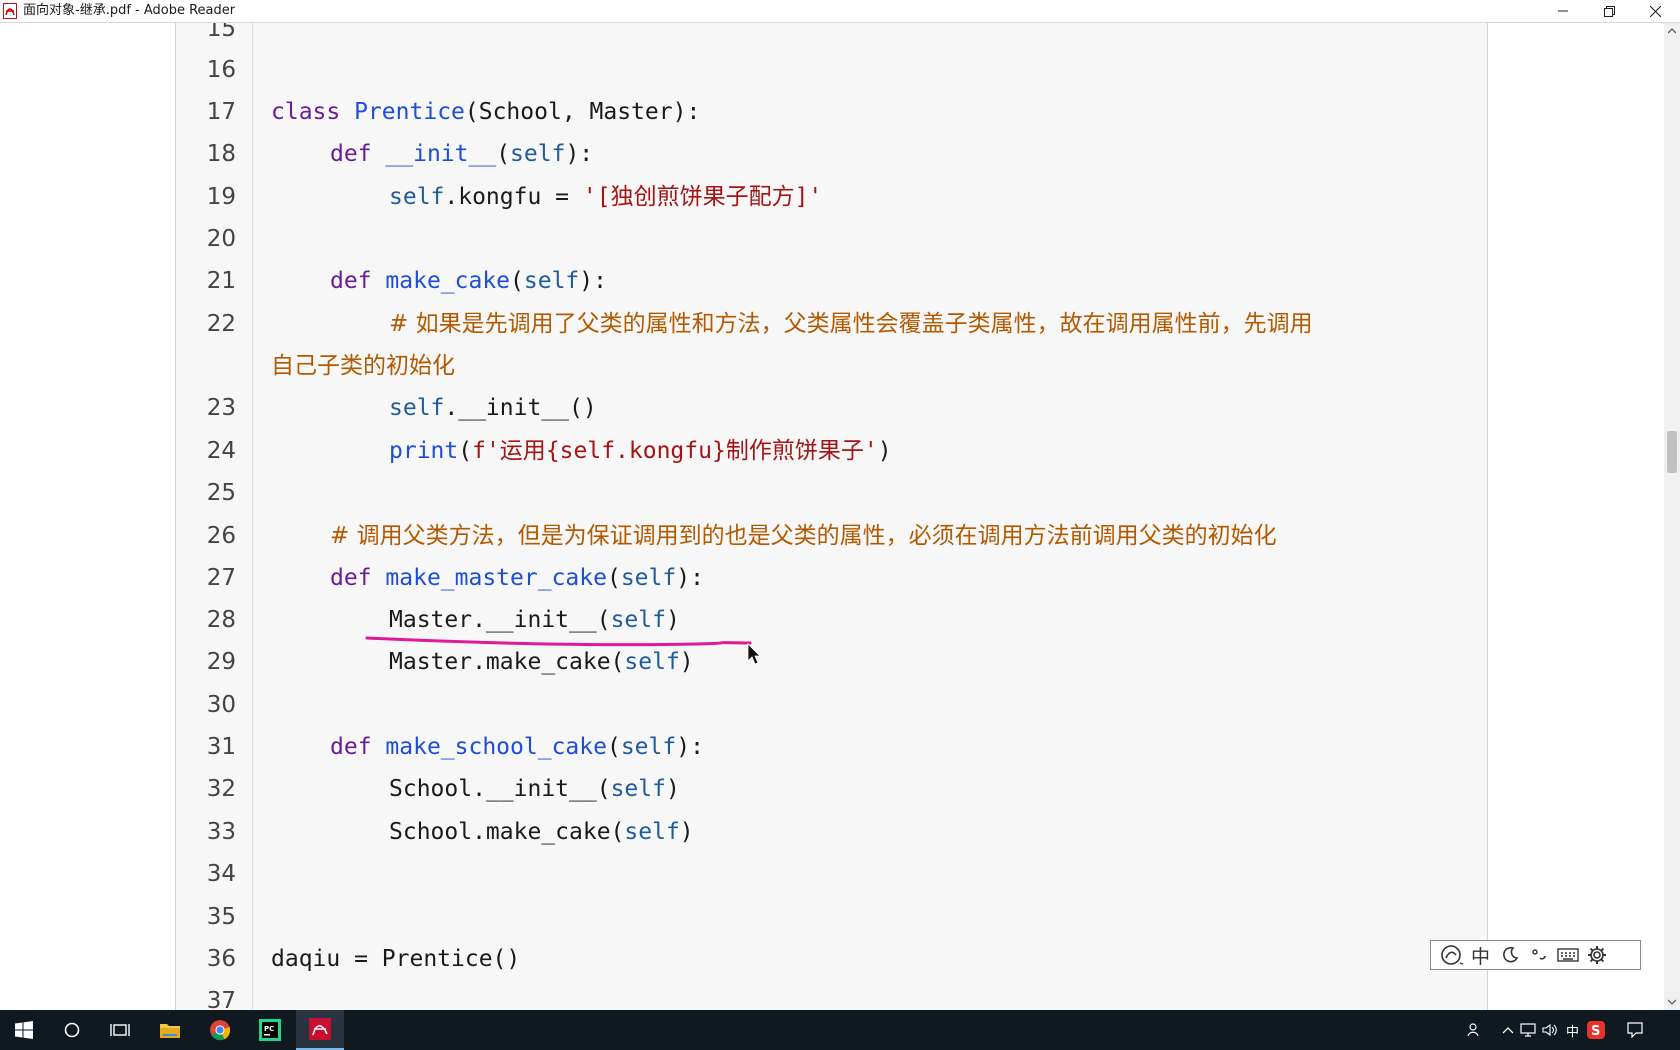  I want to click on restore-icon, so click(1609, 11).